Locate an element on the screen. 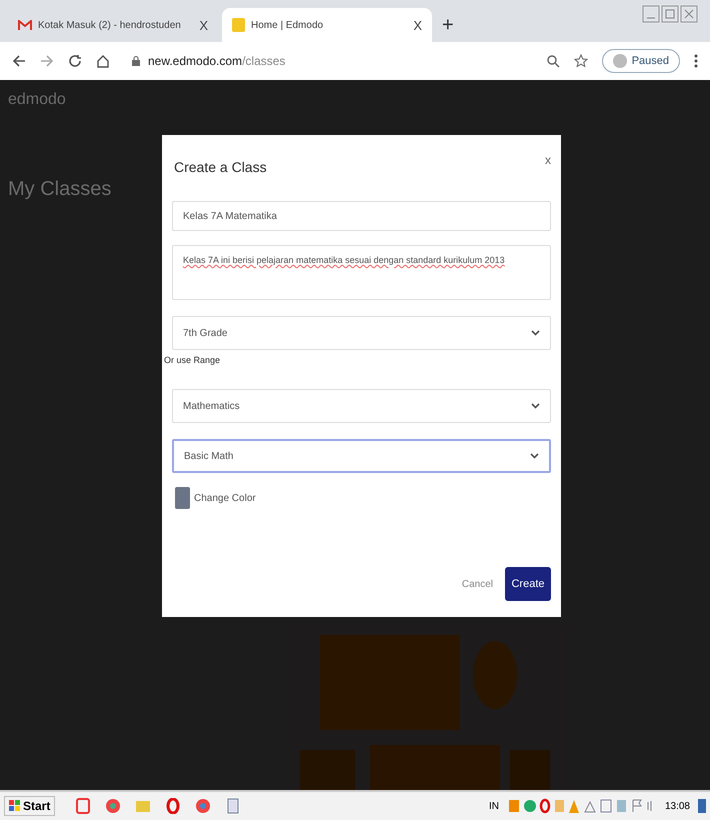  dropdown-field: 7th Grade is located at coordinates (361, 333).